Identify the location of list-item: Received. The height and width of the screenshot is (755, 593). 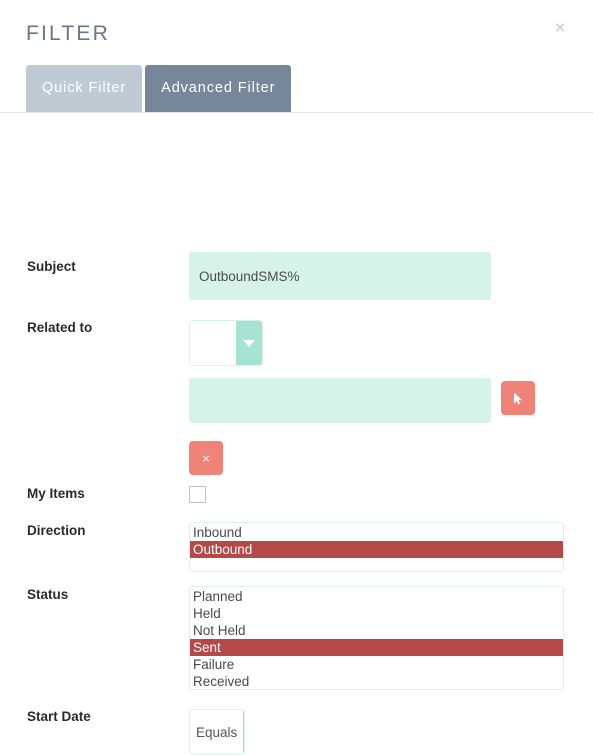
(376, 681).